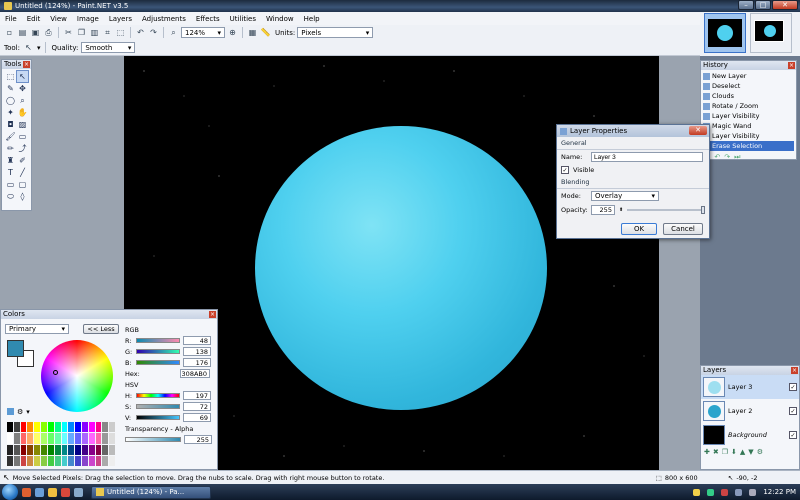  Describe the element at coordinates (748, 126) in the screenshot. I see `history-item: Magic Wand` at that location.